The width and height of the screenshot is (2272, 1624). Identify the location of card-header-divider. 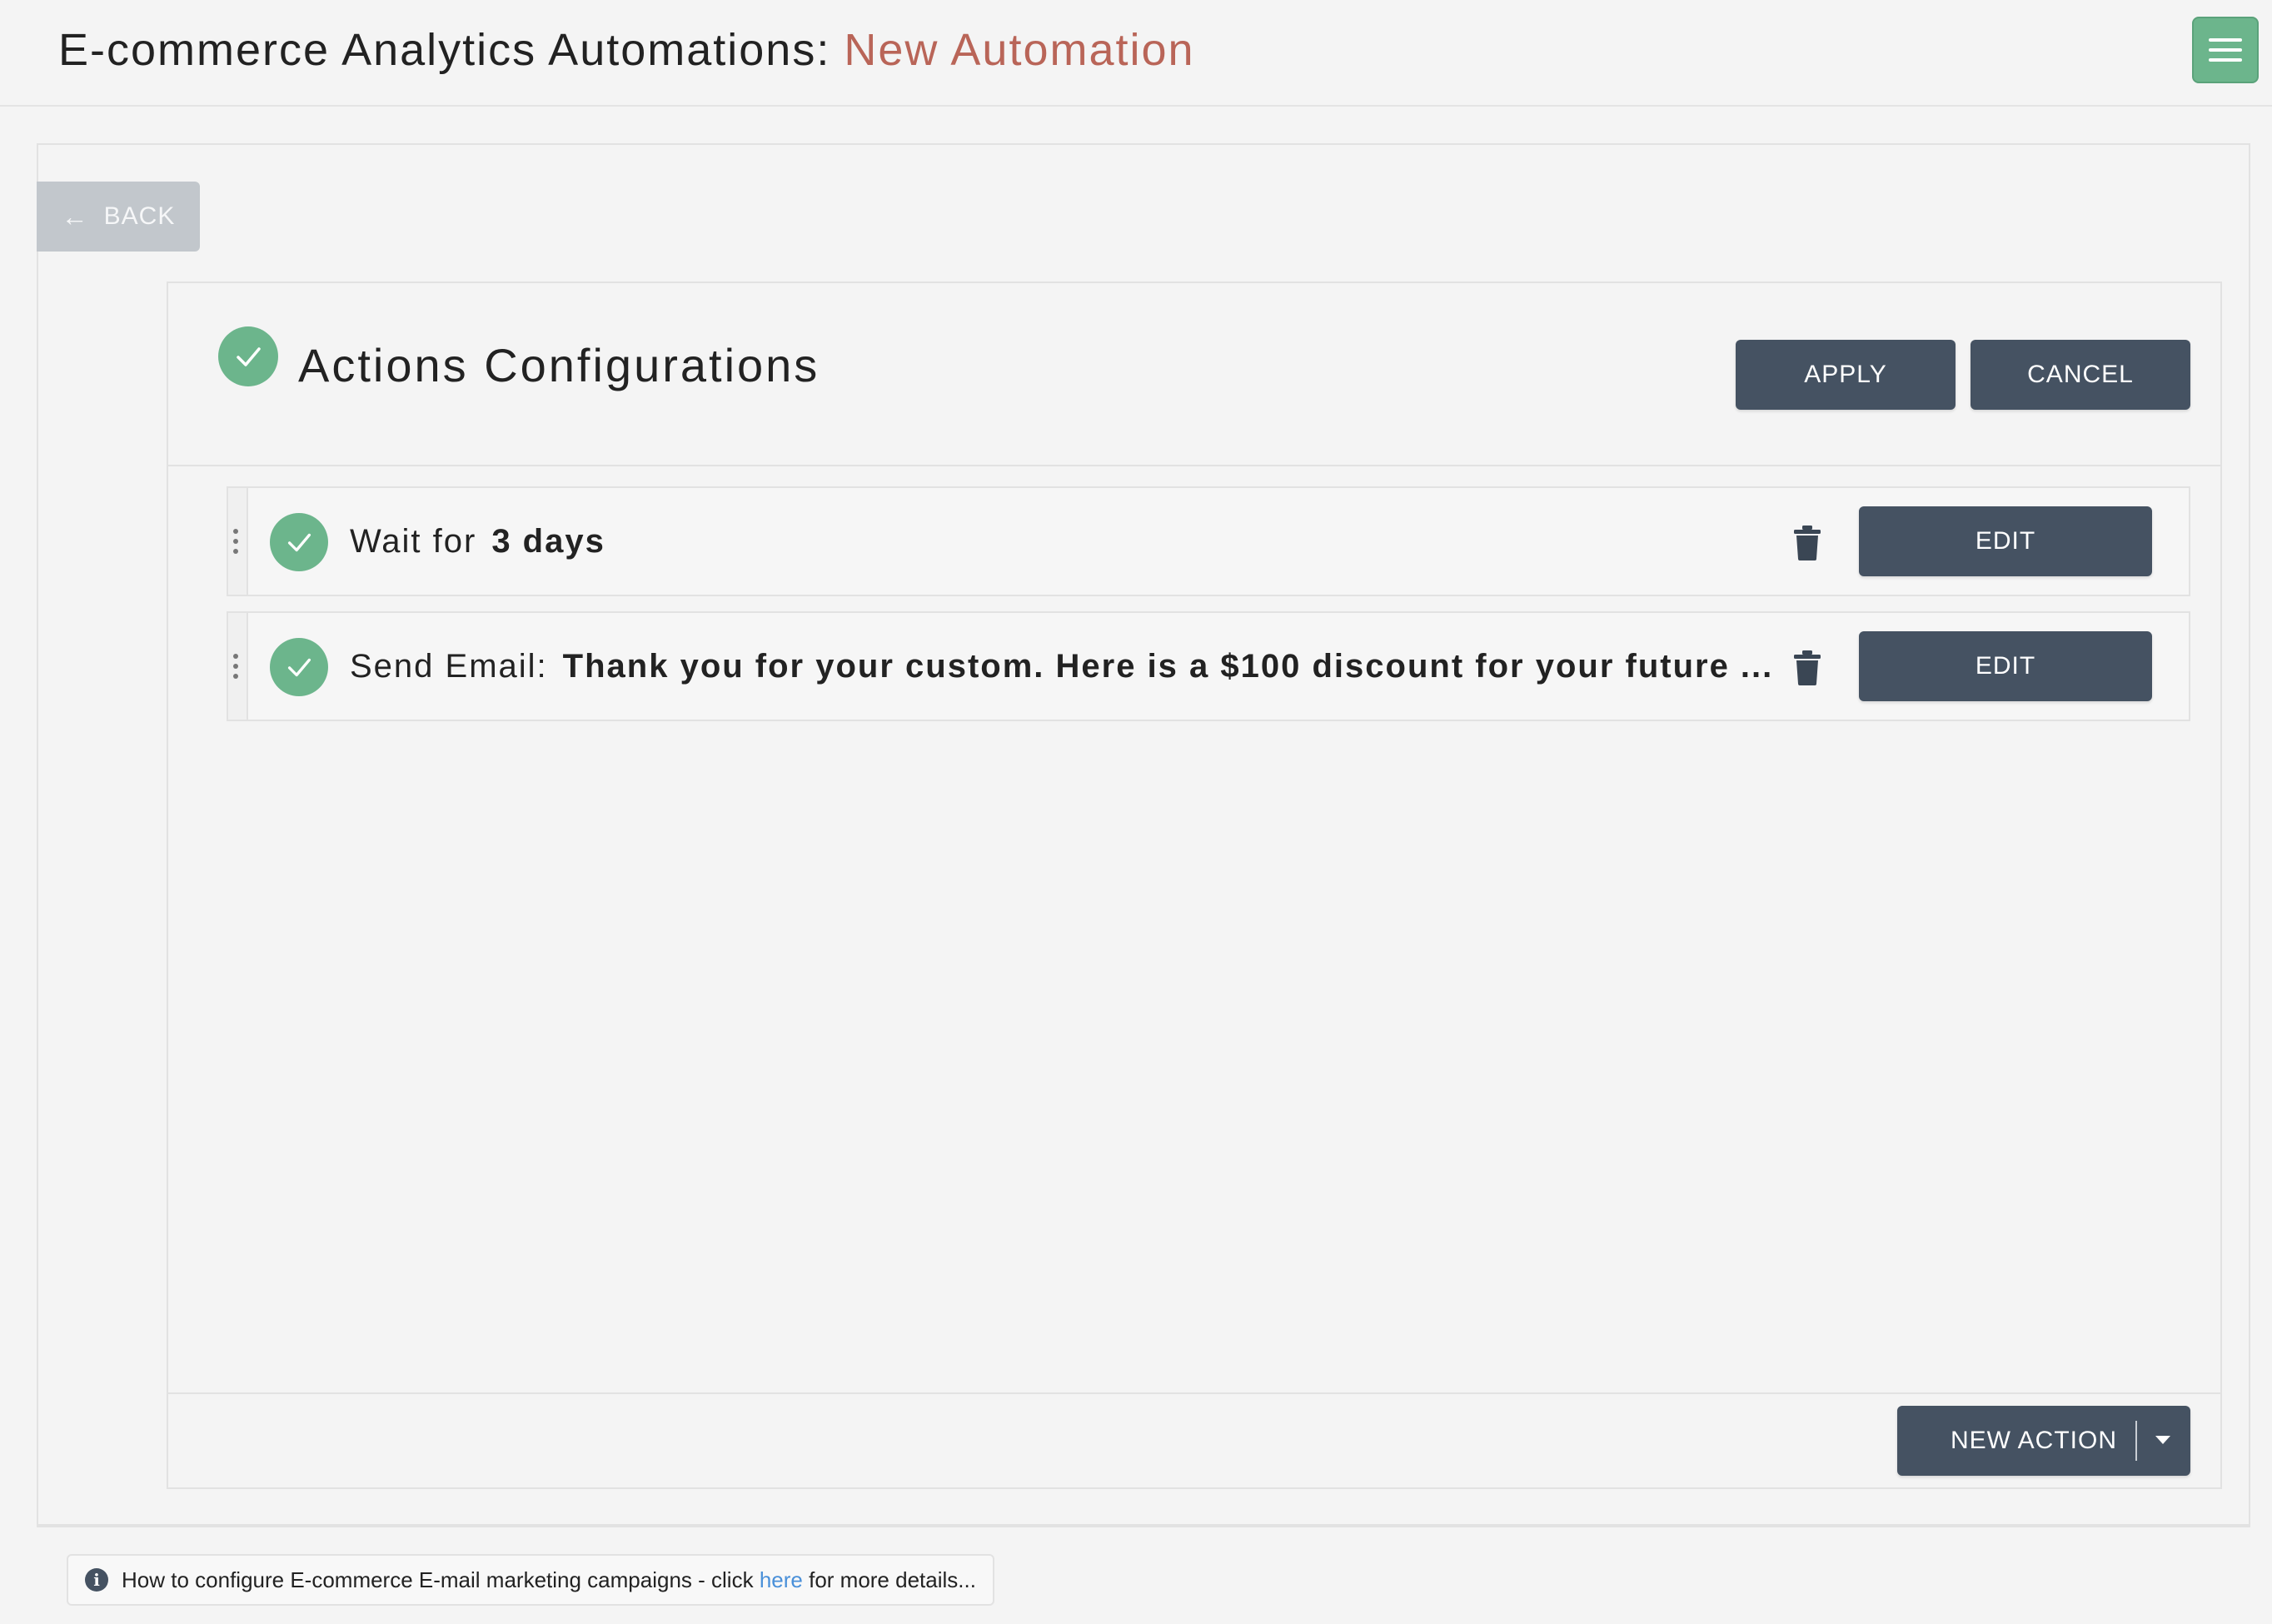
(1194, 465).